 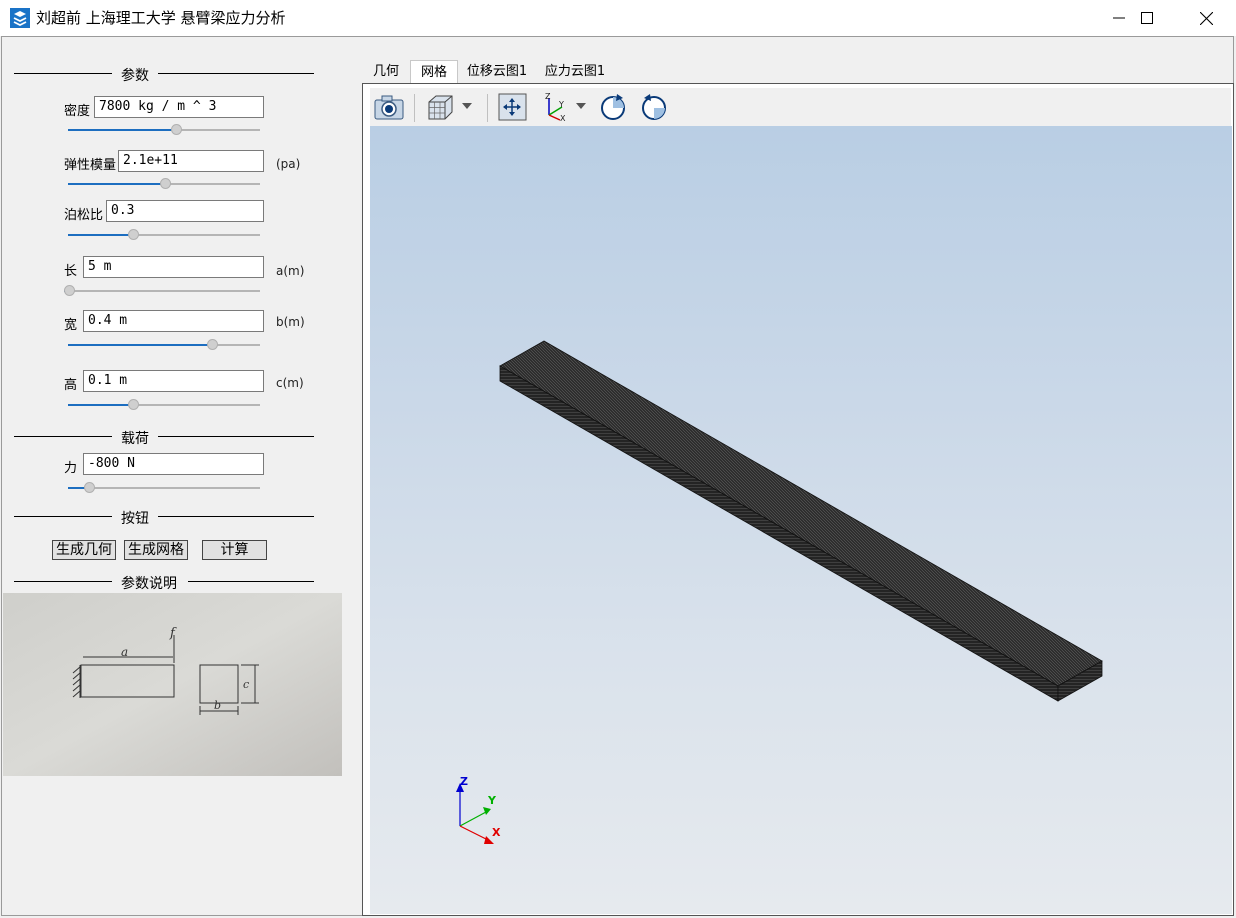 I want to click on density-input: 7800 kg / m ^ 3, so click(x=179, y=107).